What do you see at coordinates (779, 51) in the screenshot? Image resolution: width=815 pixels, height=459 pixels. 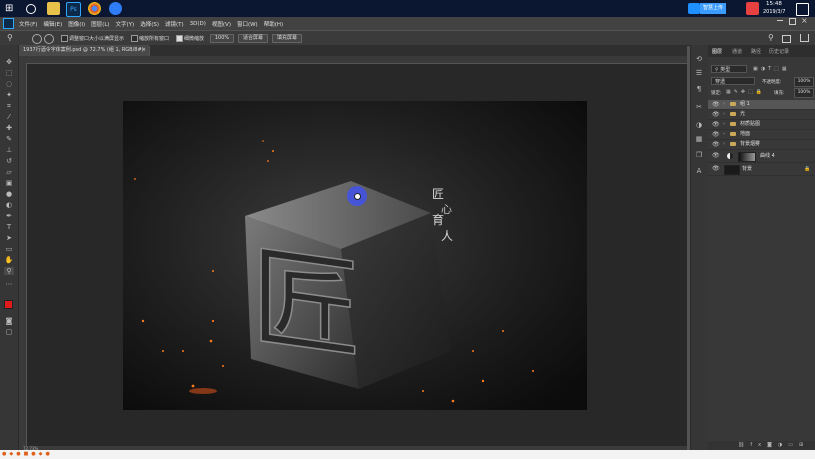 I see `tab-history: 历史记录` at bounding box center [779, 51].